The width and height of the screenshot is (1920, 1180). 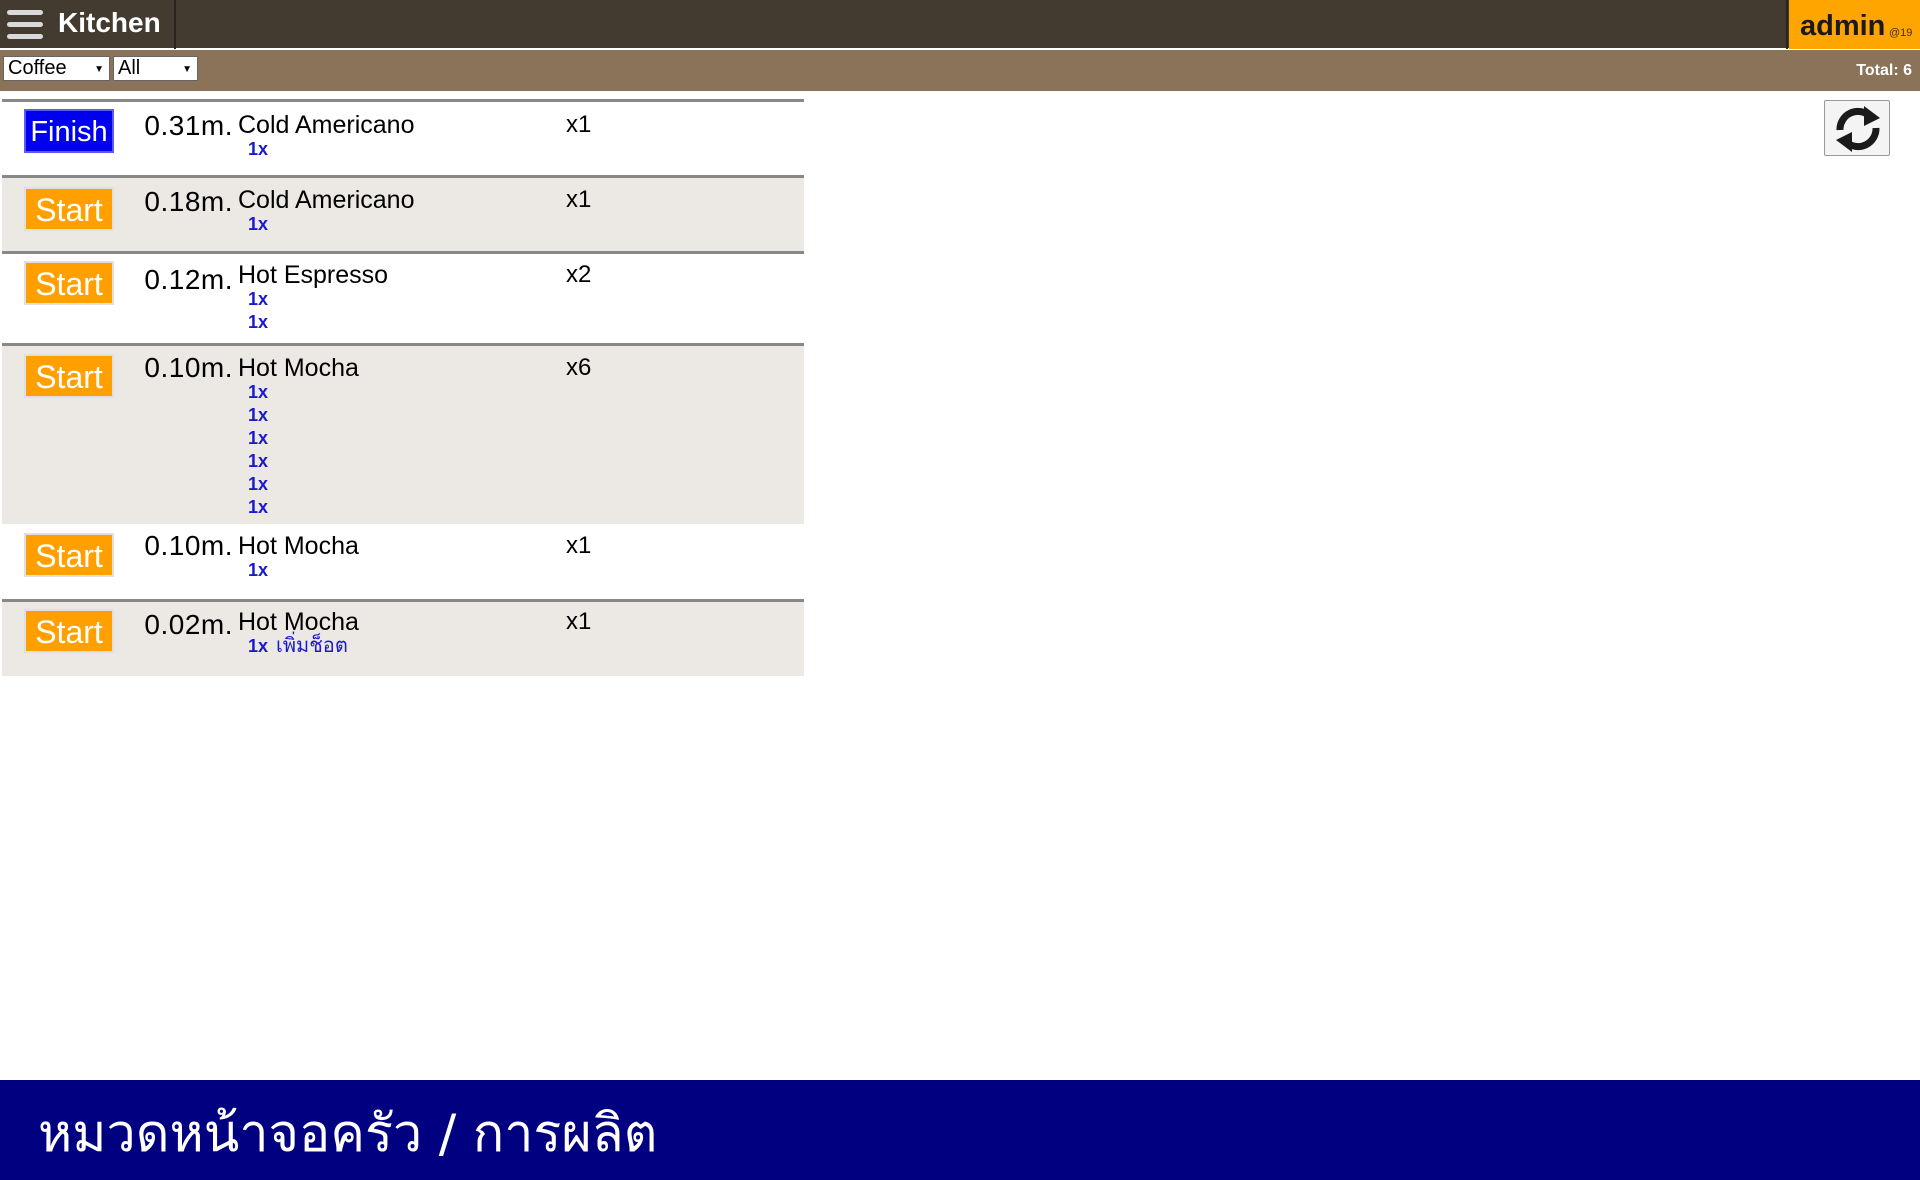 I want to click on status-select-value: All, so click(x=129, y=68).